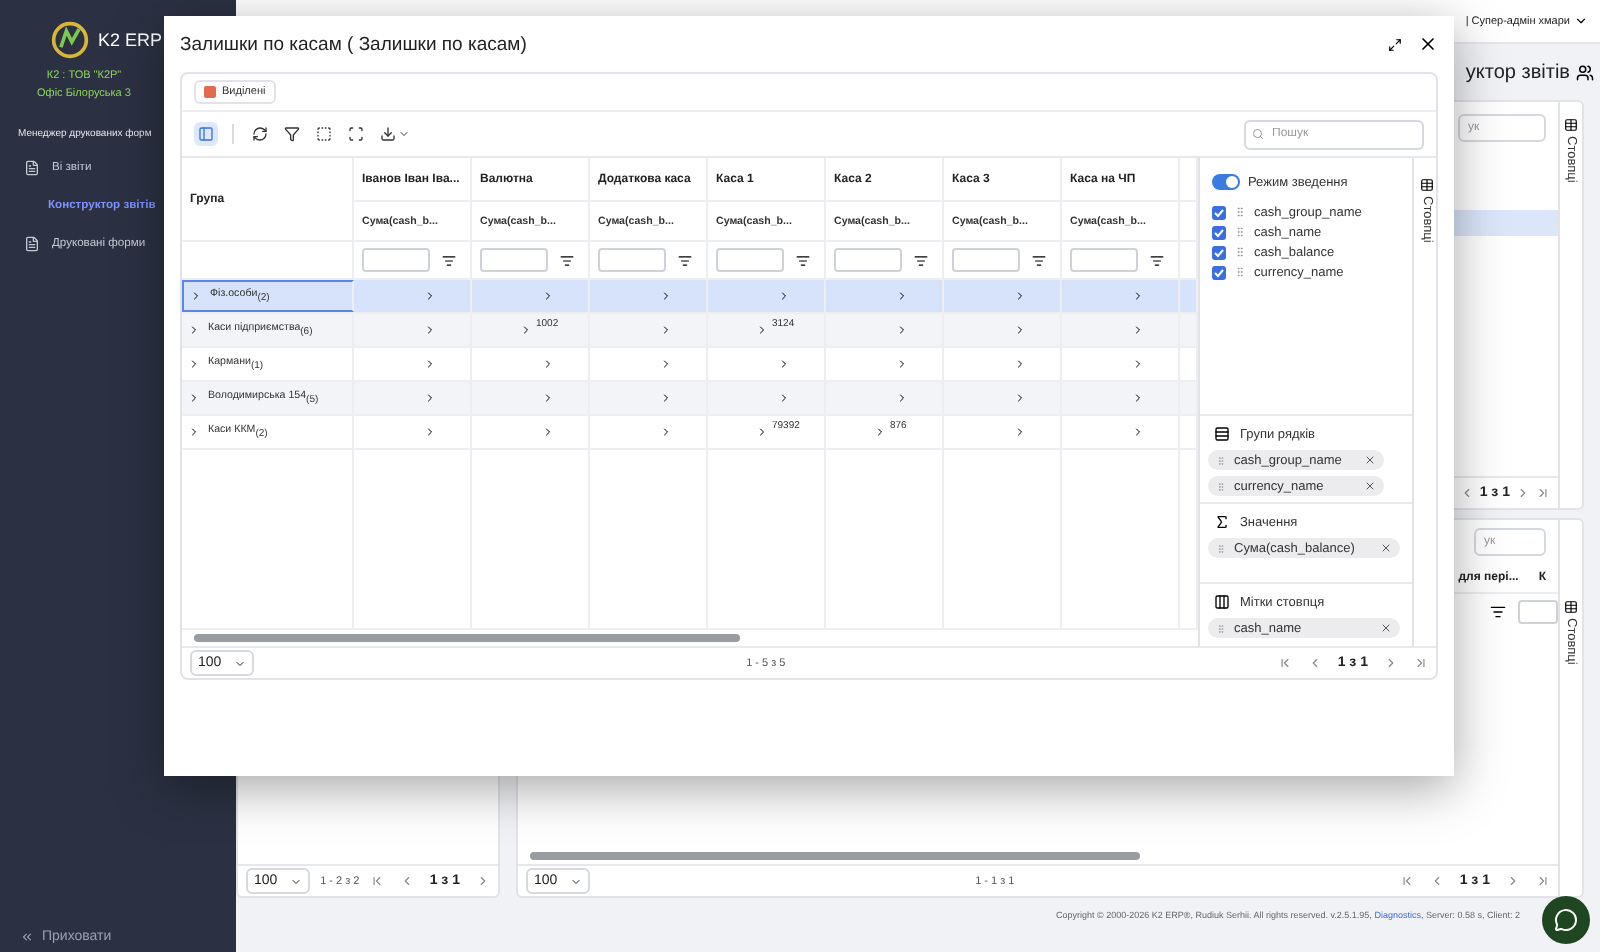 This screenshot has width=1600, height=952. What do you see at coordinates (354, 44) in the screenshot?
I see `dialog-title: Залишки по касам ( Залишки по касам)` at bounding box center [354, 44].